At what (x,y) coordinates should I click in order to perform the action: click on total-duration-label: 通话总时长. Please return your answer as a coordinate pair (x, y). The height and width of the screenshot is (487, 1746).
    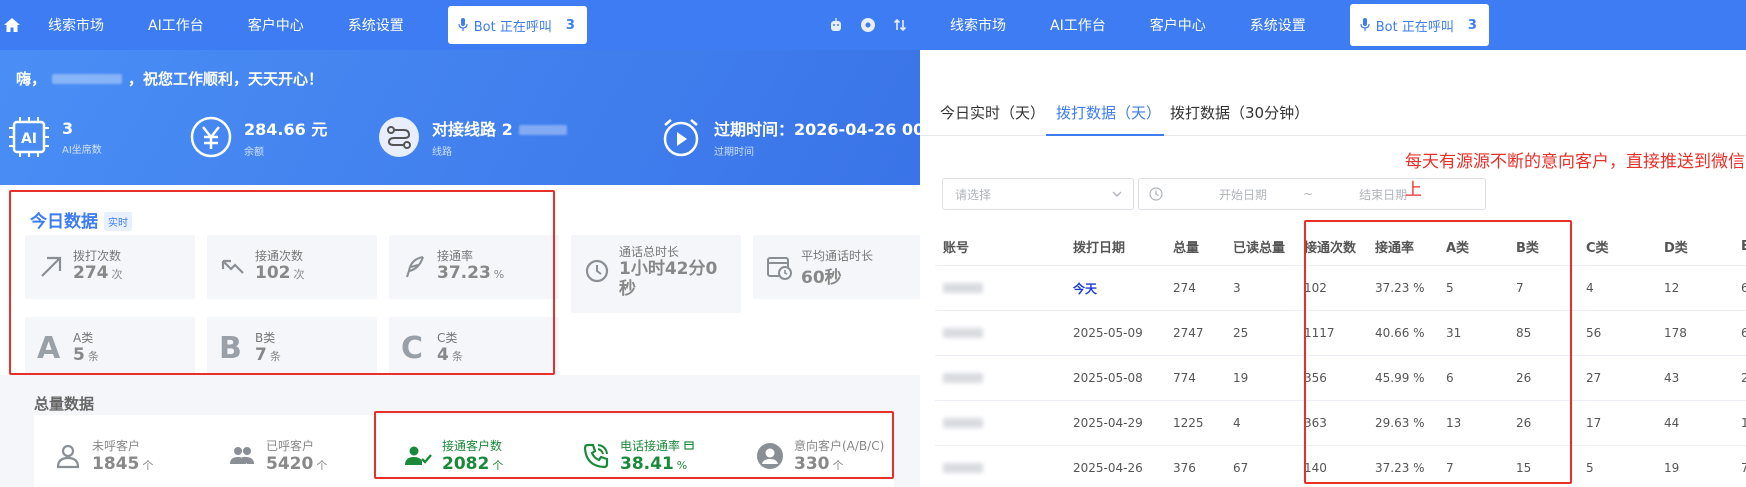
    Looking at the image, I should click on (649, 252).